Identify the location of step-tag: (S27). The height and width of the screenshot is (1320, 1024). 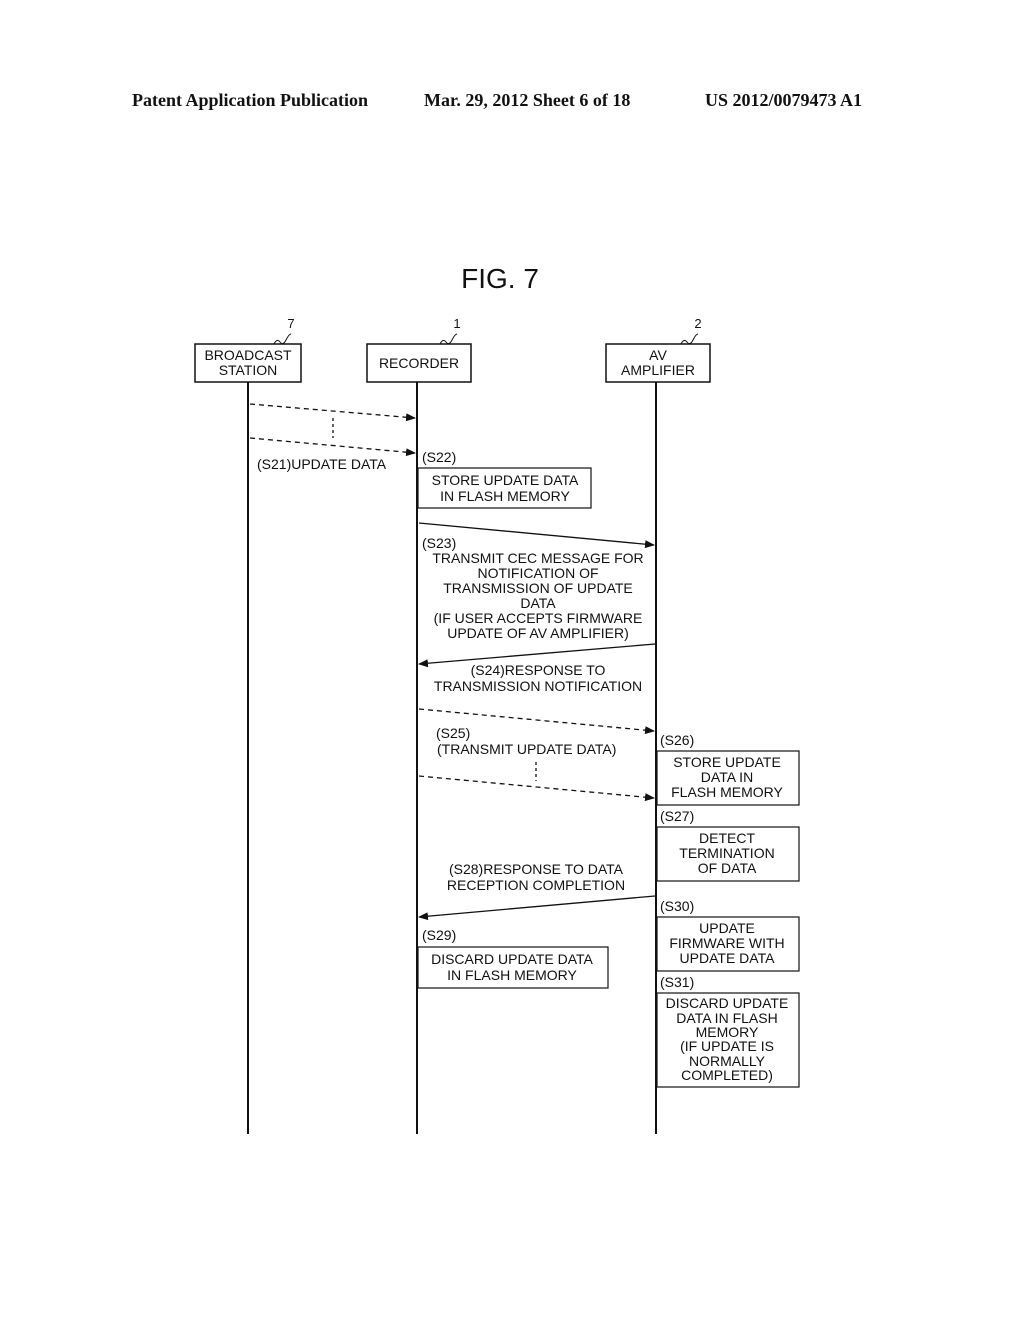
(677, 816).